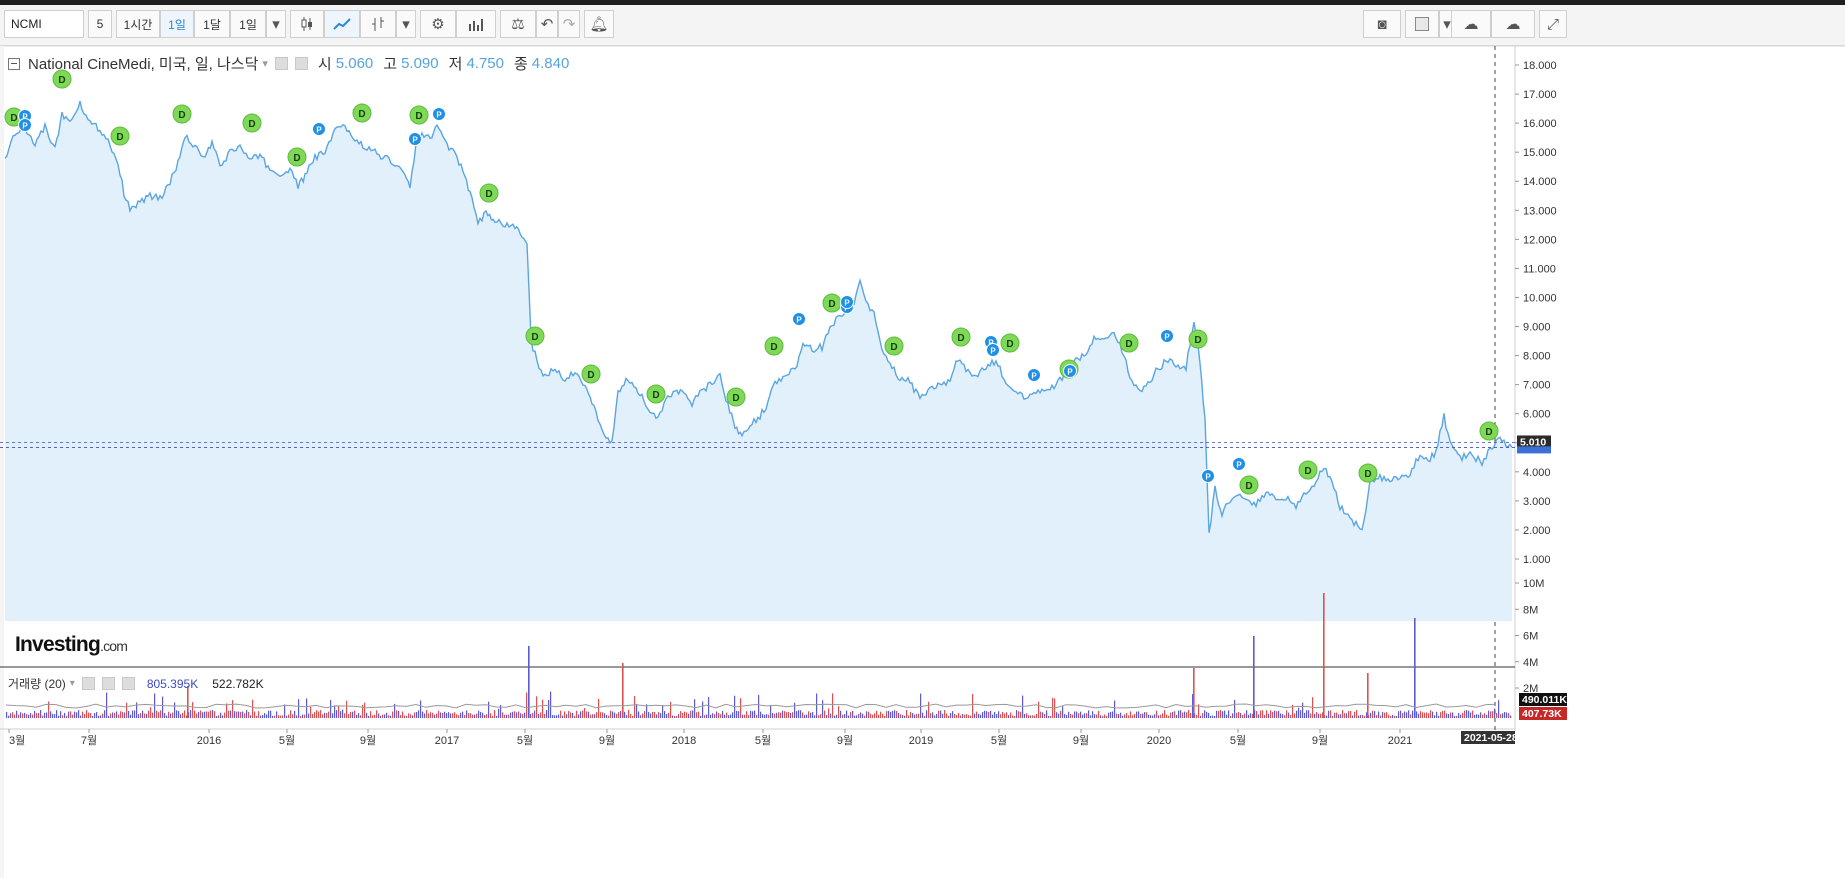  What do you see at coordinates (1537, 328) in the screenshot?
I see `price-tick-label: 9.000` at bounding box center [1537, 328].